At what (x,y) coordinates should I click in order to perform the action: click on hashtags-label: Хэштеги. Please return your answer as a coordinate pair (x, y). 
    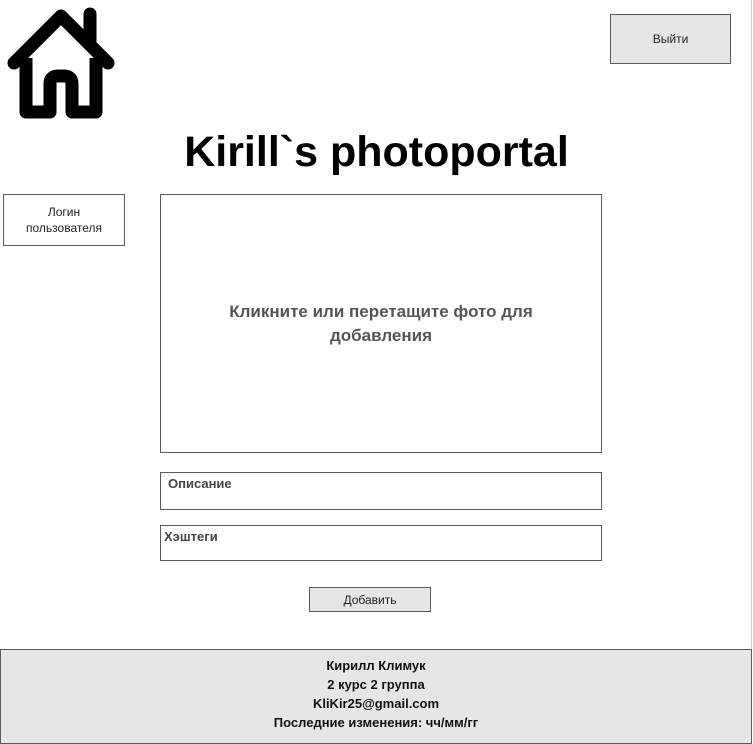
    Looking at the image, I should click on (191, 536).